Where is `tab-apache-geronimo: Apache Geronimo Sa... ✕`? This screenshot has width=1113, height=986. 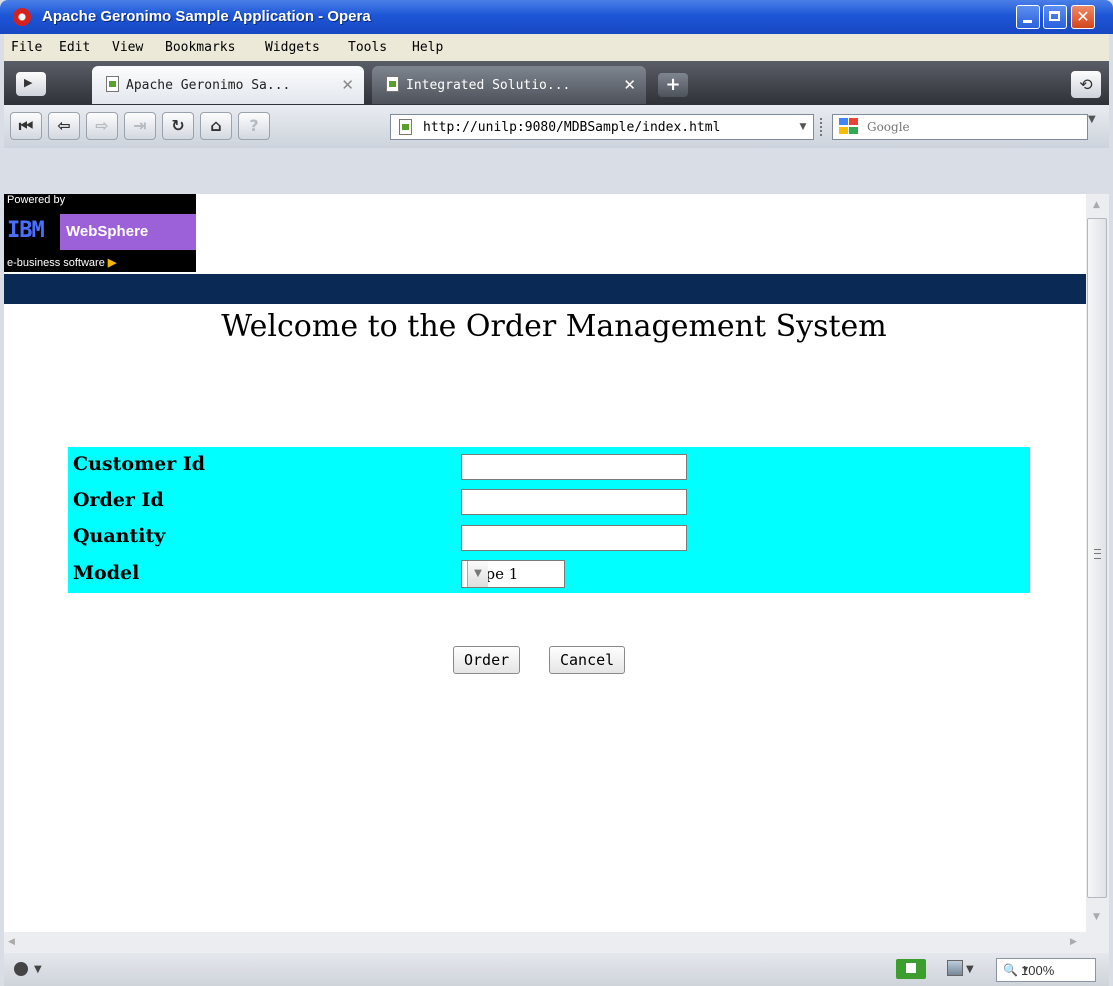
tab-apache-geronimo: Apache Geronimo Sa... ✕ is located at coordinates (228, 85).